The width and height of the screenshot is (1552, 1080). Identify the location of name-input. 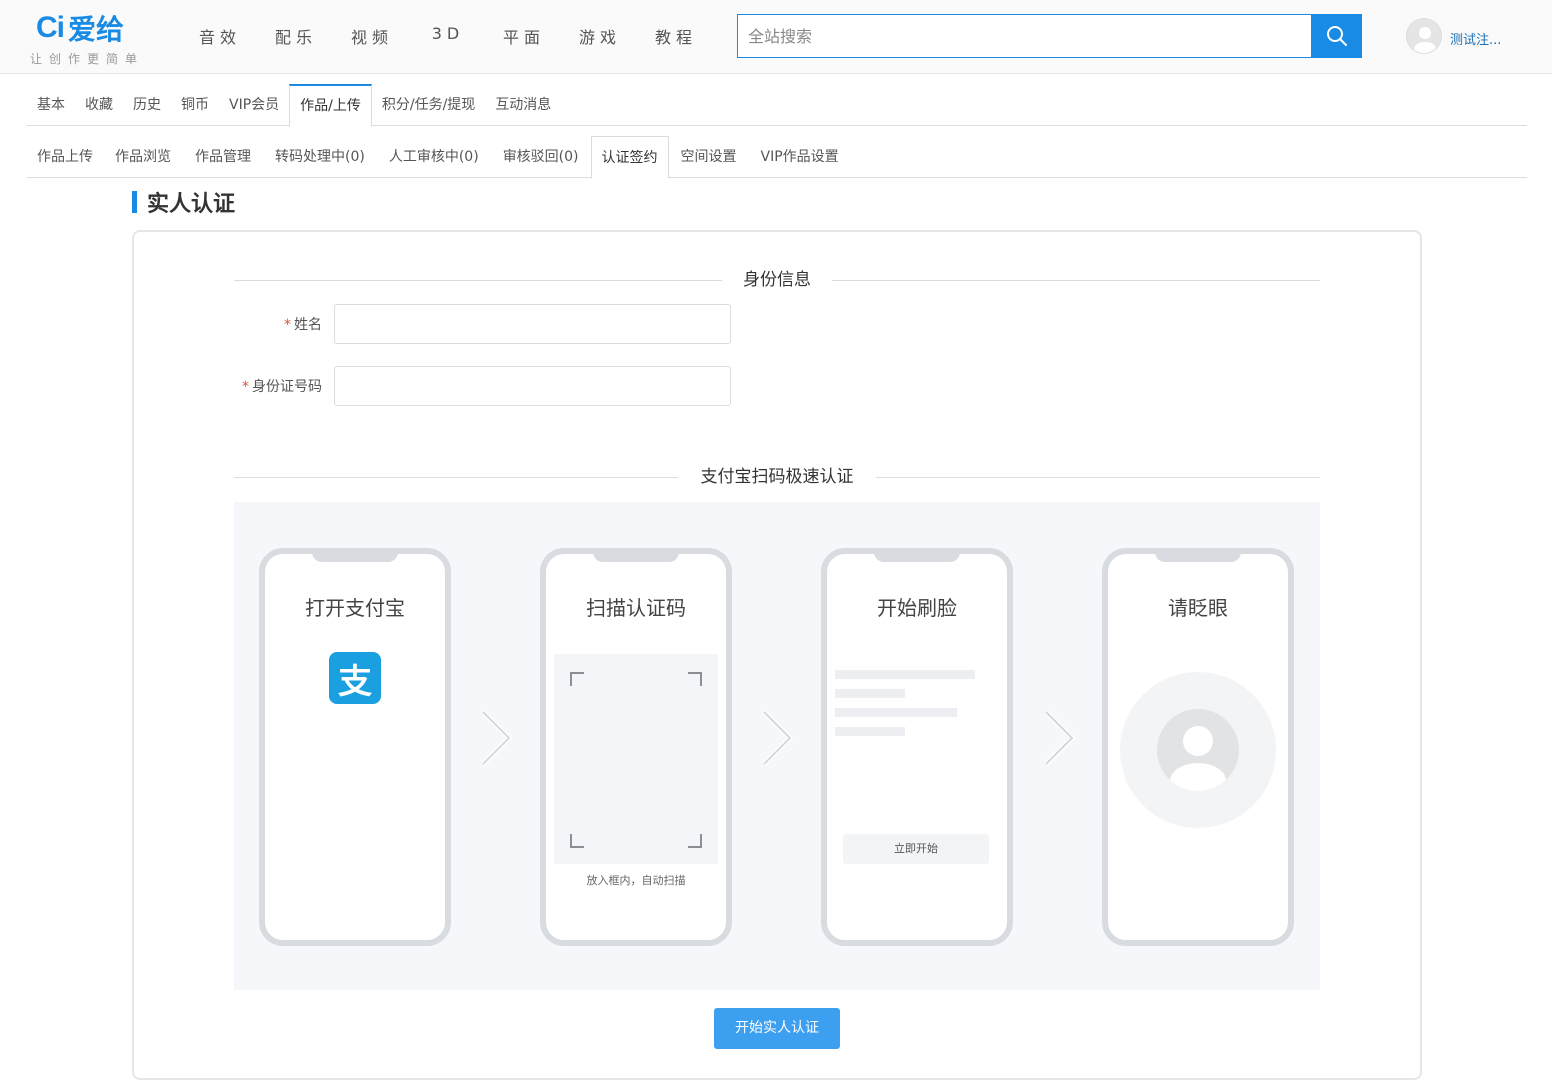
(532, 324).